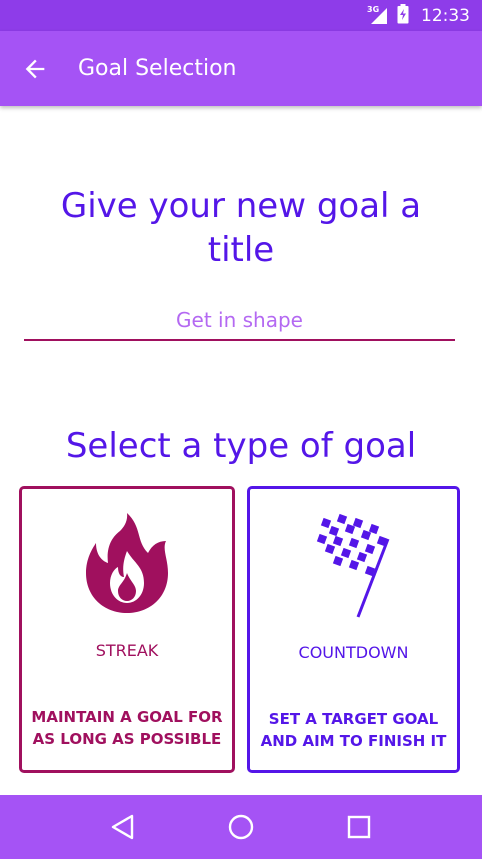 The height and width of the screenshot is (859, 482). What do you see at coordinates (354, 568) in the screenshot?
I see `checkered-flag-icon` at bounding box center [354, 568].